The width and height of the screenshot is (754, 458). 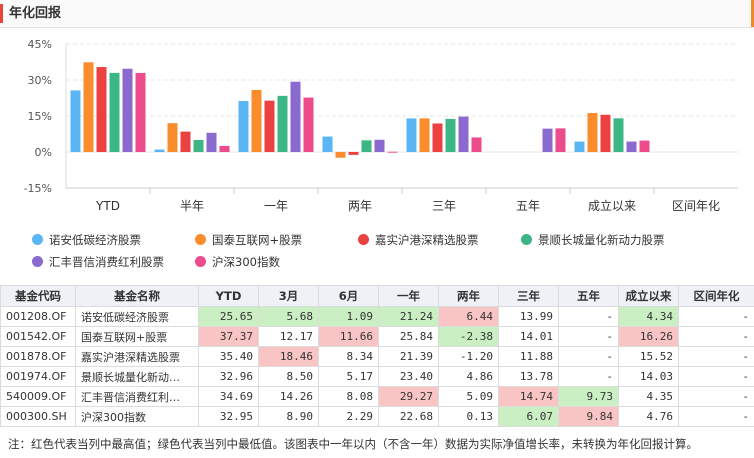 I want to click on return-cell: 16.26, so click(x=648, y=336).